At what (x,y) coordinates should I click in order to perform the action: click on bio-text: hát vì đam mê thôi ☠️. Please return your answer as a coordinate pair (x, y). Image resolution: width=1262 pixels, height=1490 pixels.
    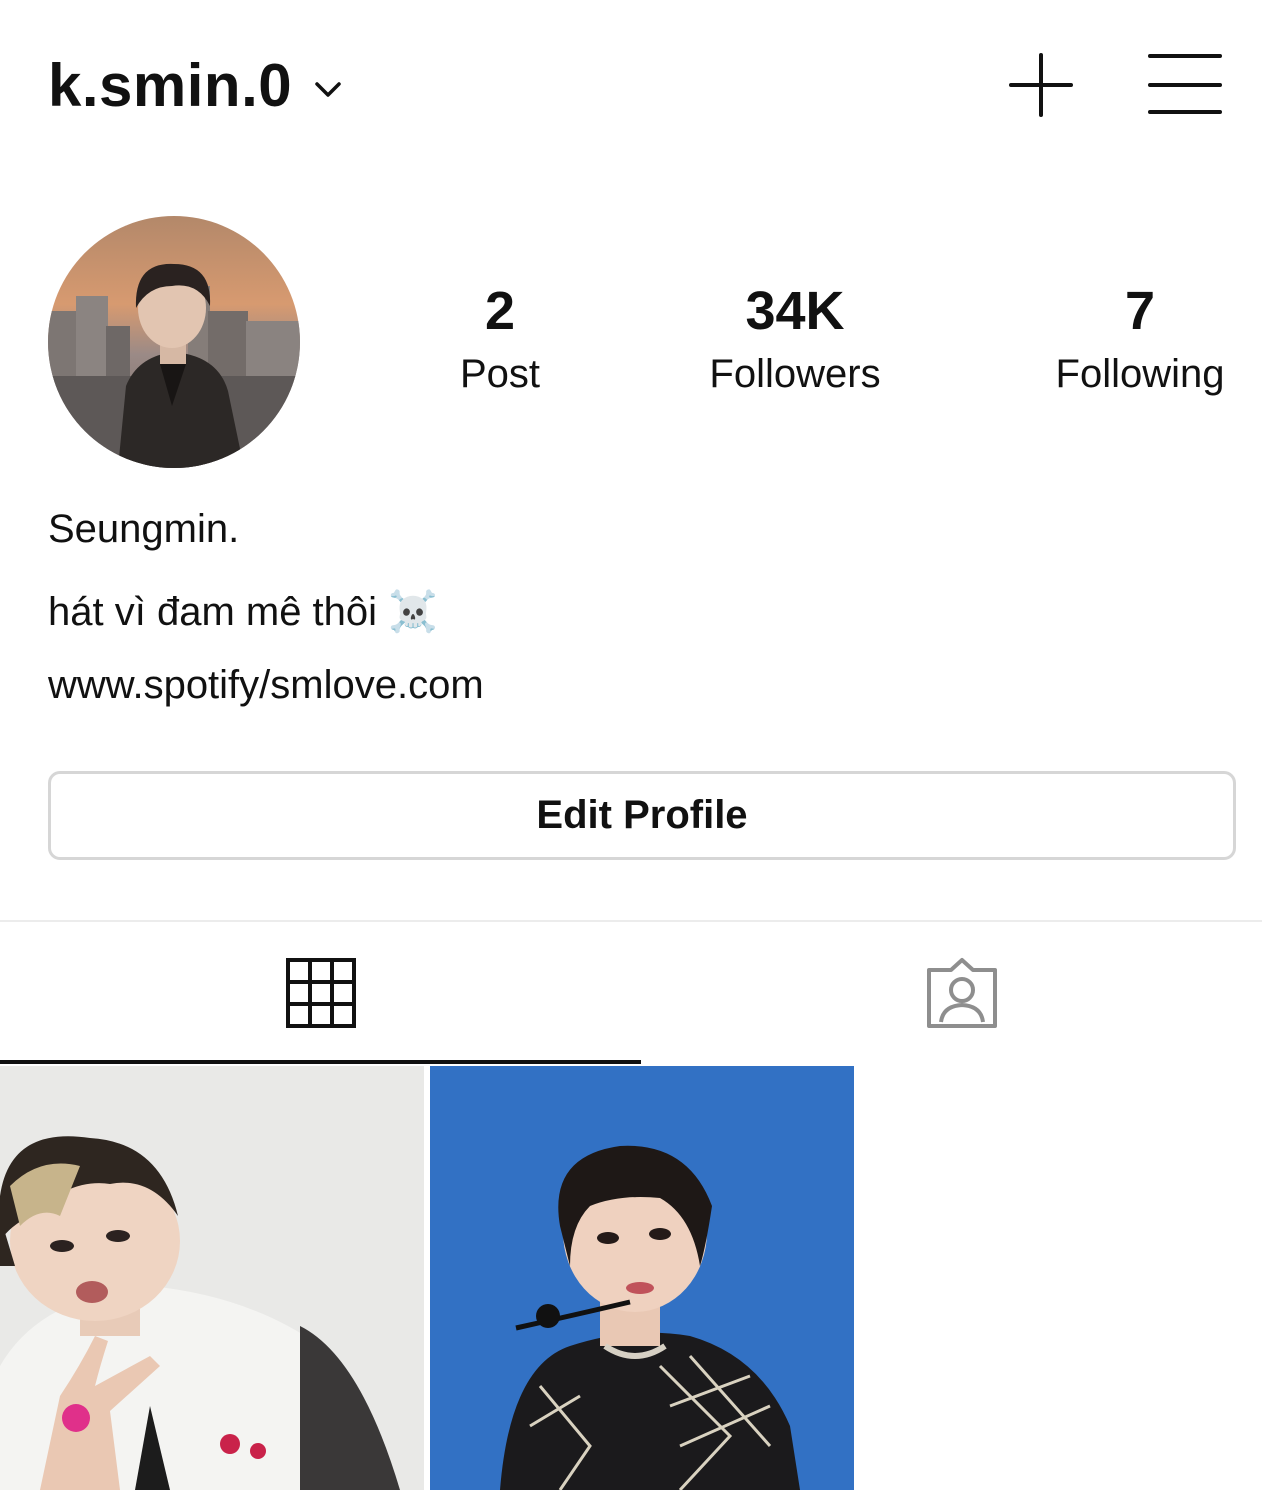
    Looking at the image, I should click on (243, 612).